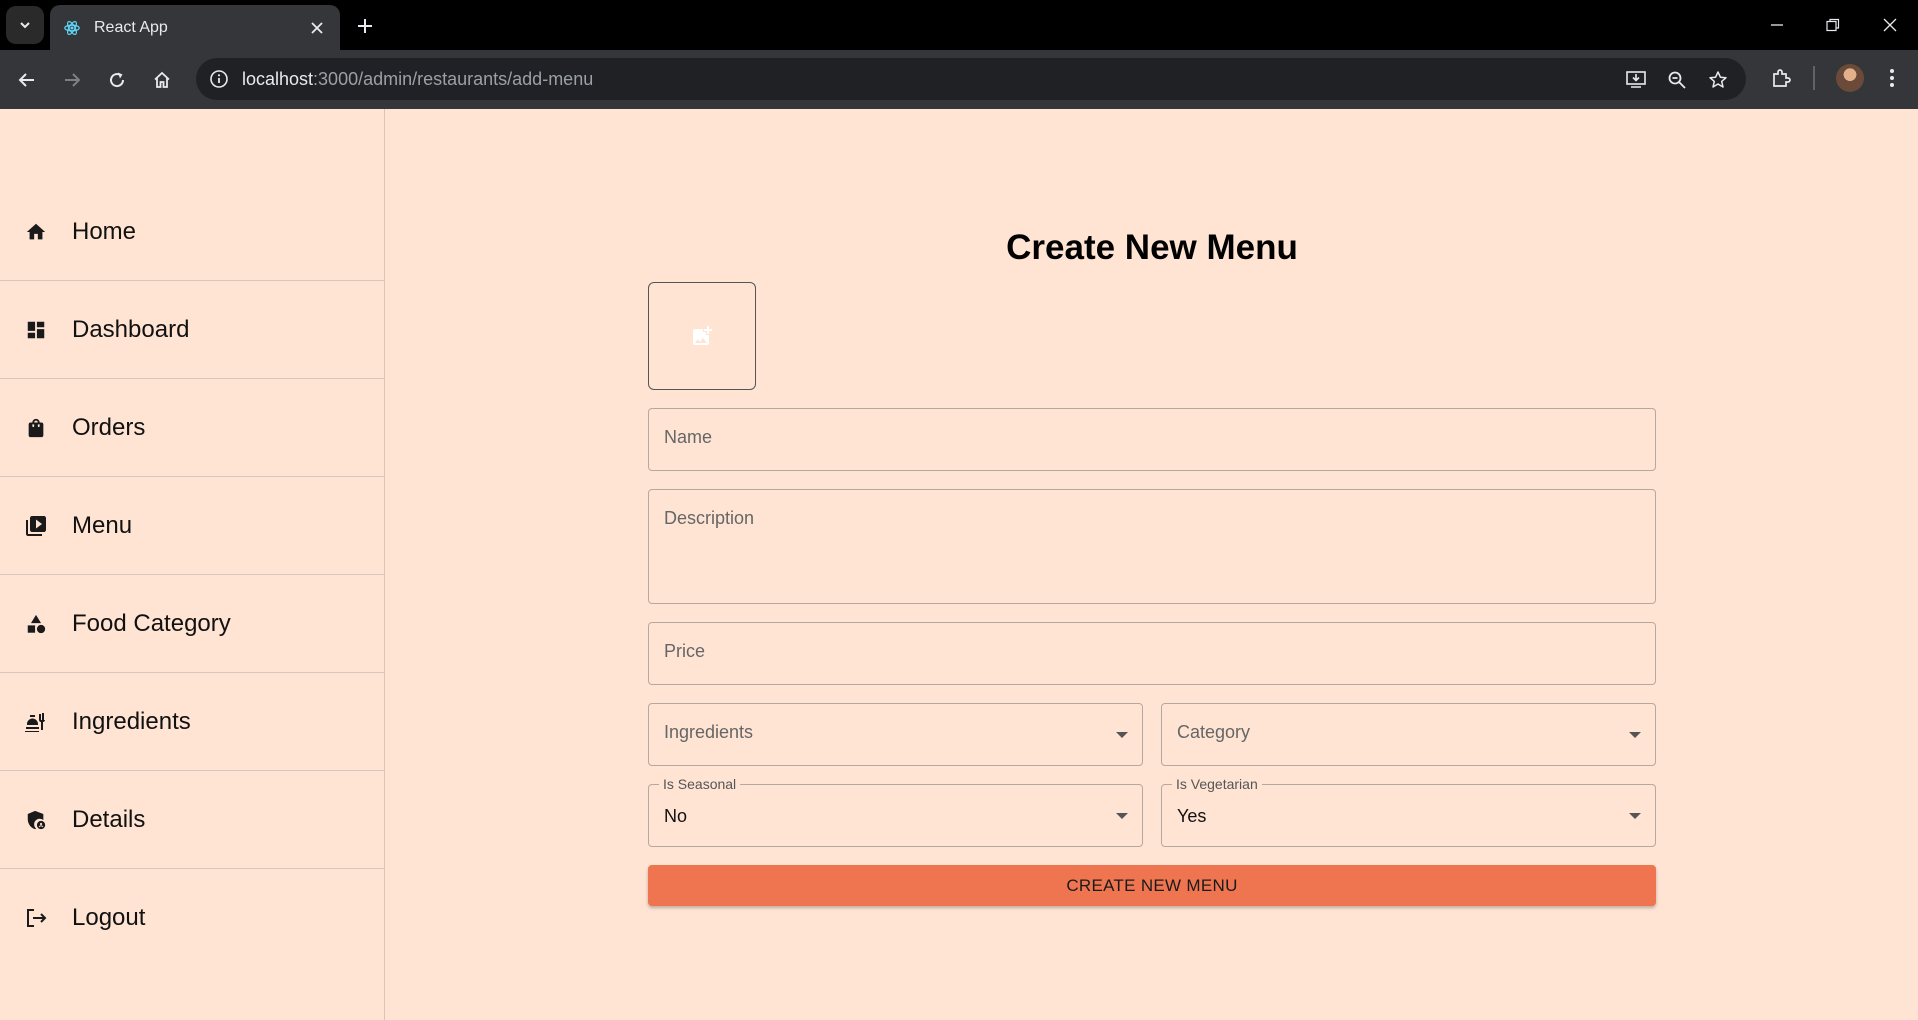 This screenshot has width=1918, height=1020. I want to click on profile-avatar, so click(1850, 78).